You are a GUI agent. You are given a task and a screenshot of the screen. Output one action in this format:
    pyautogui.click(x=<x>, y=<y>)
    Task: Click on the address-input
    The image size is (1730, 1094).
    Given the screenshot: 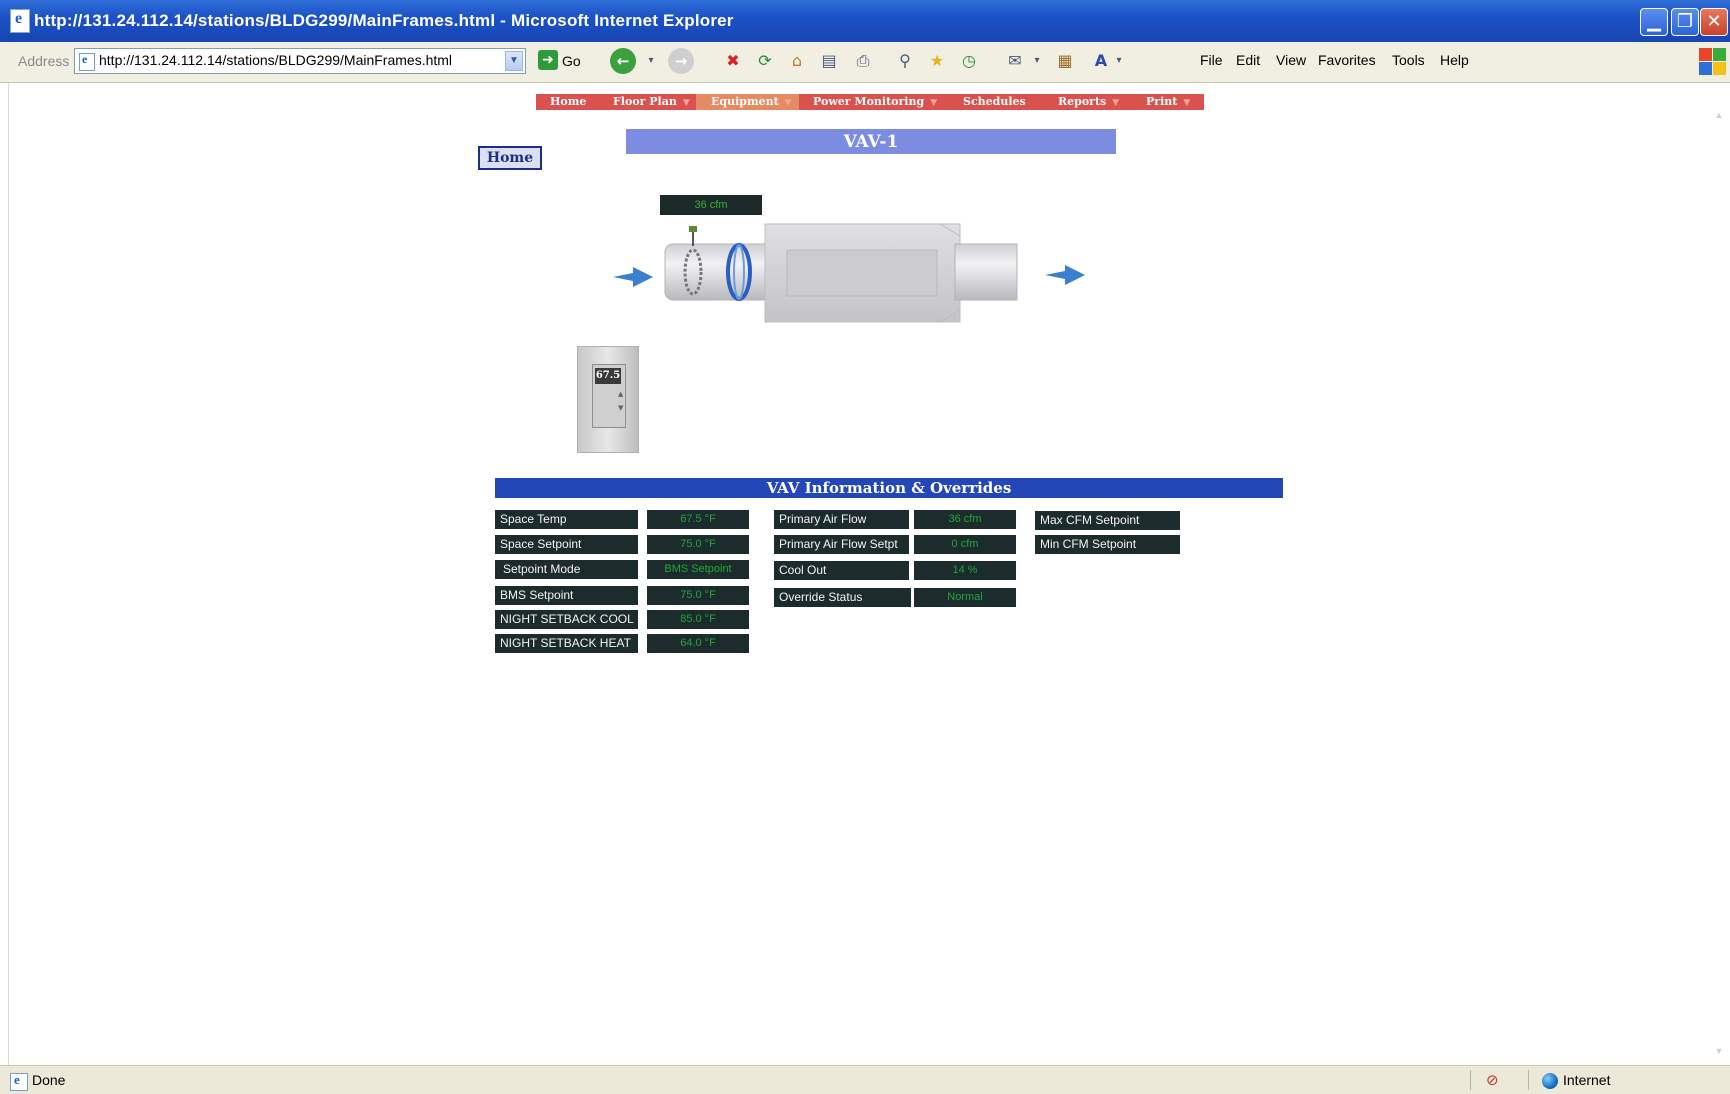 What is the action you would take?
    pyautogui.click(x=299, y=60)
    